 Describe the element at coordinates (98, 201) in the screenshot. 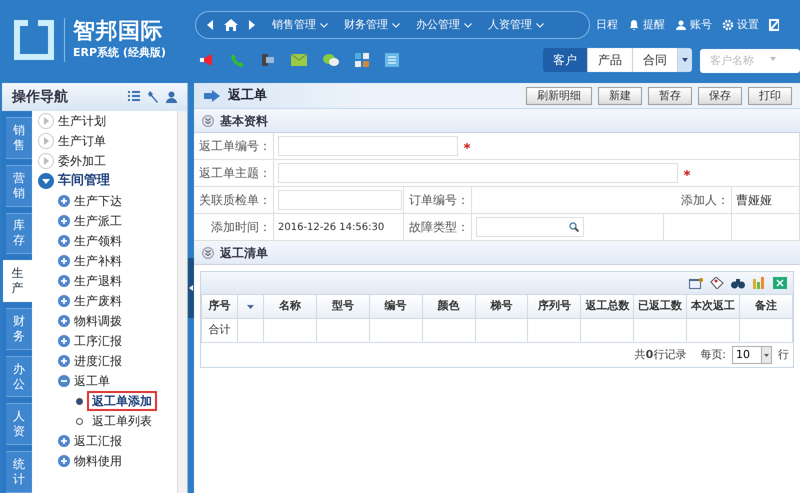

I see `tree-item: 生产下达` at that location.